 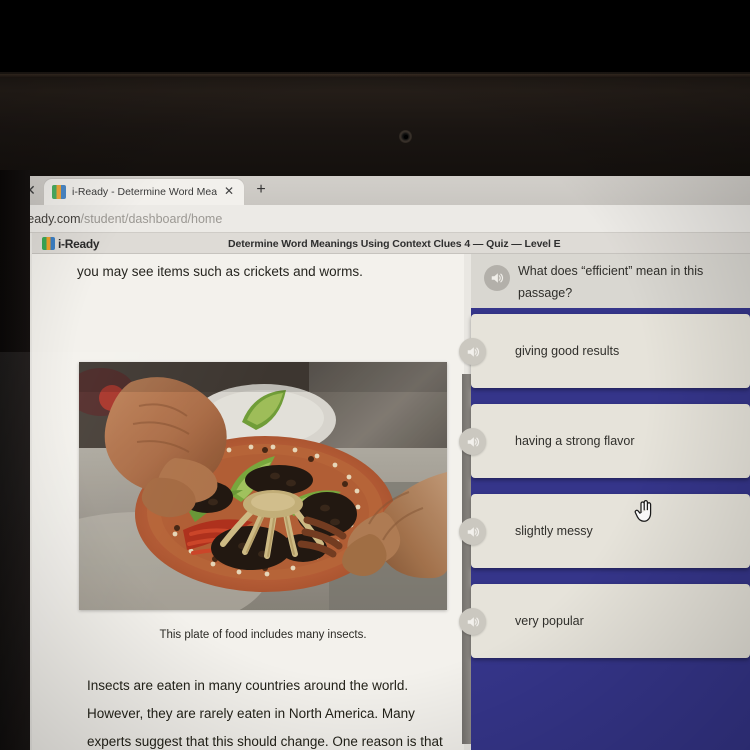 What do you see at coordinates (604, 621) in the screenshot?
I see `answer-choice-4: very popular` at bounding box center [604, 621].